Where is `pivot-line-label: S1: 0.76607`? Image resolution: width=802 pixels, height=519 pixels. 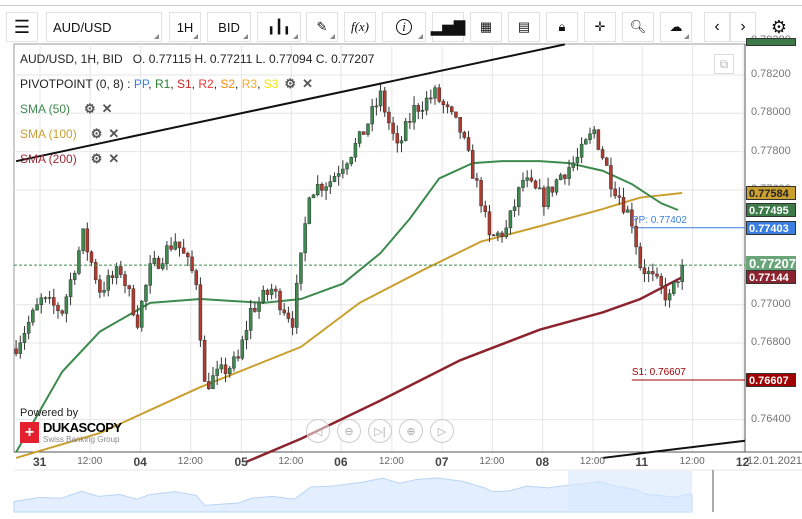
pivot-line-label: S1: 0.76607 is located at coordinates (658, 372).